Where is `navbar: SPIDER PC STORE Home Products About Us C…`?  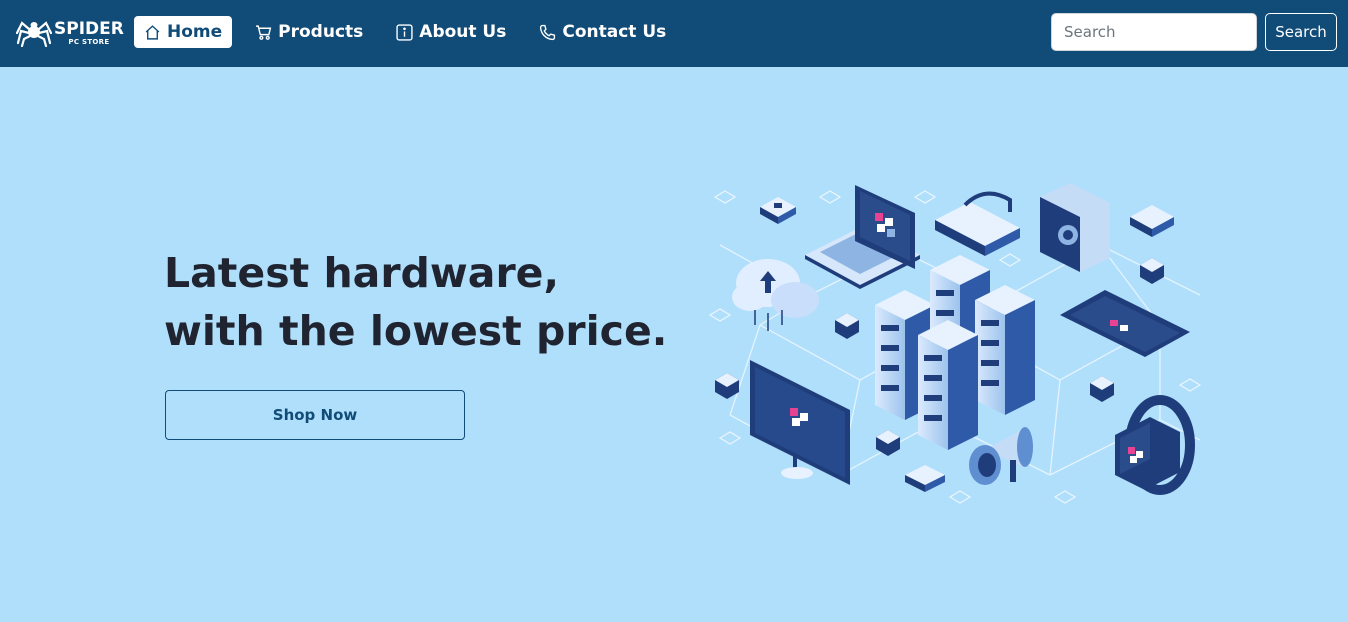 navbar: SPIDER PC STORE Home Products About Us C… is located at coordinates (674, 33).